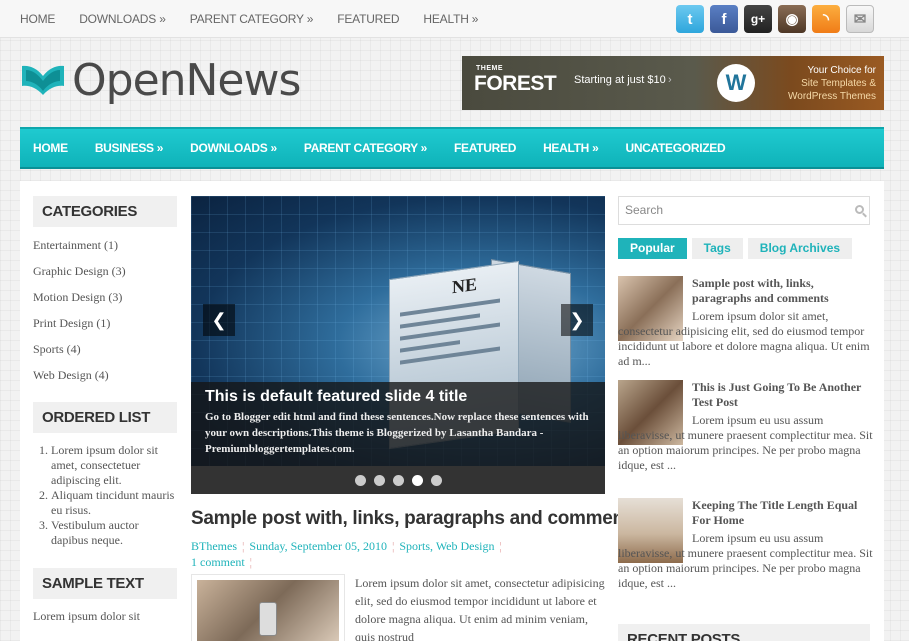 This screenshot has width=909, height=641. I want to click on nav-parent-category: PARENT CATEGORY », so click(365, 148).